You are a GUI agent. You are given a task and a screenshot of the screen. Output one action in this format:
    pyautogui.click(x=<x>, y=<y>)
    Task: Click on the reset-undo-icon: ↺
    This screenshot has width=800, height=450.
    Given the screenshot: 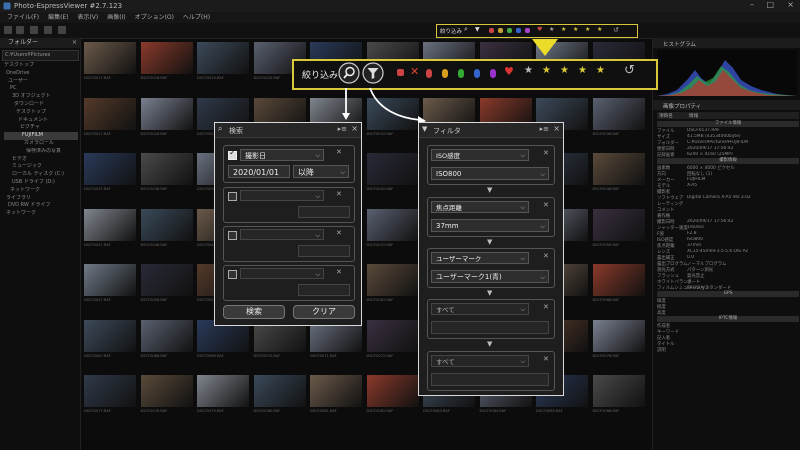 What is the action you would take?
    pyautogui.click(x=629, y=70)
    